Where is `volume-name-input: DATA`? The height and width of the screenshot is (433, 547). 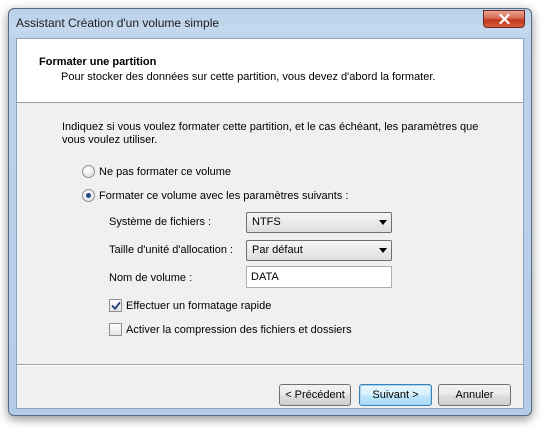 volume-name-input: DATA is located at coordinates (319, 277).